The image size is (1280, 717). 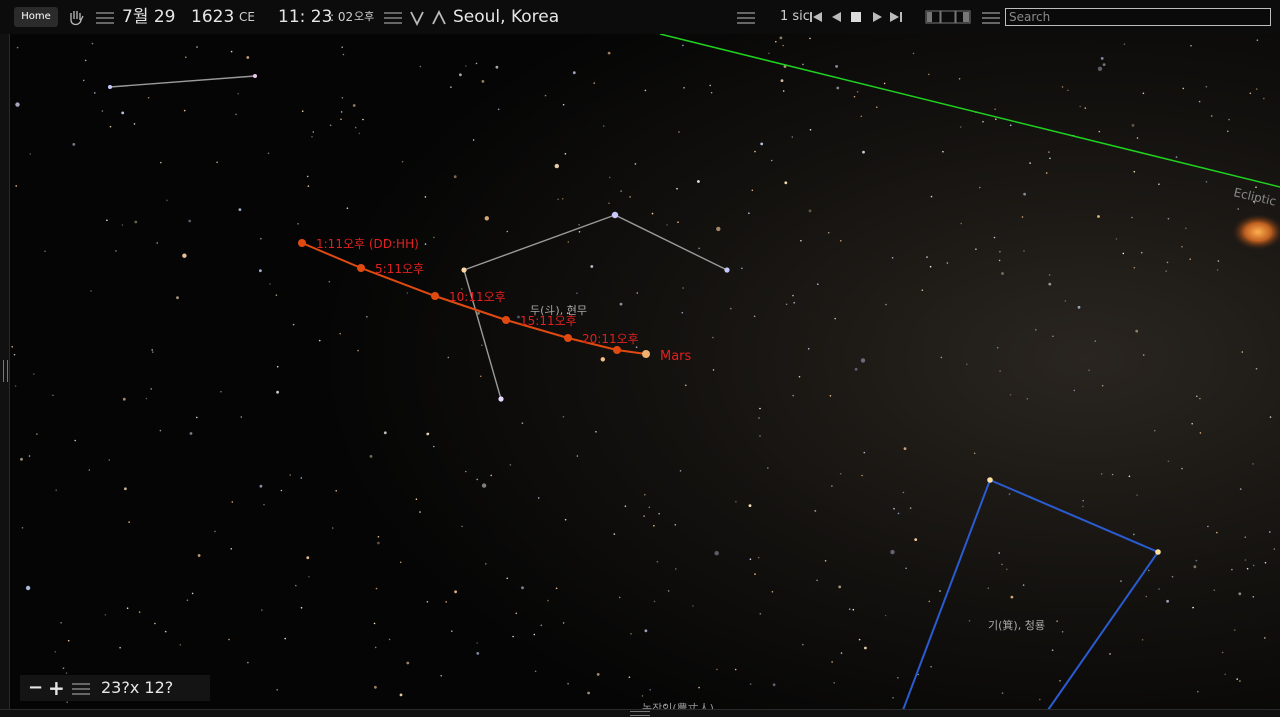 I want to click on date-era: CE, so click(x=247, y=17).